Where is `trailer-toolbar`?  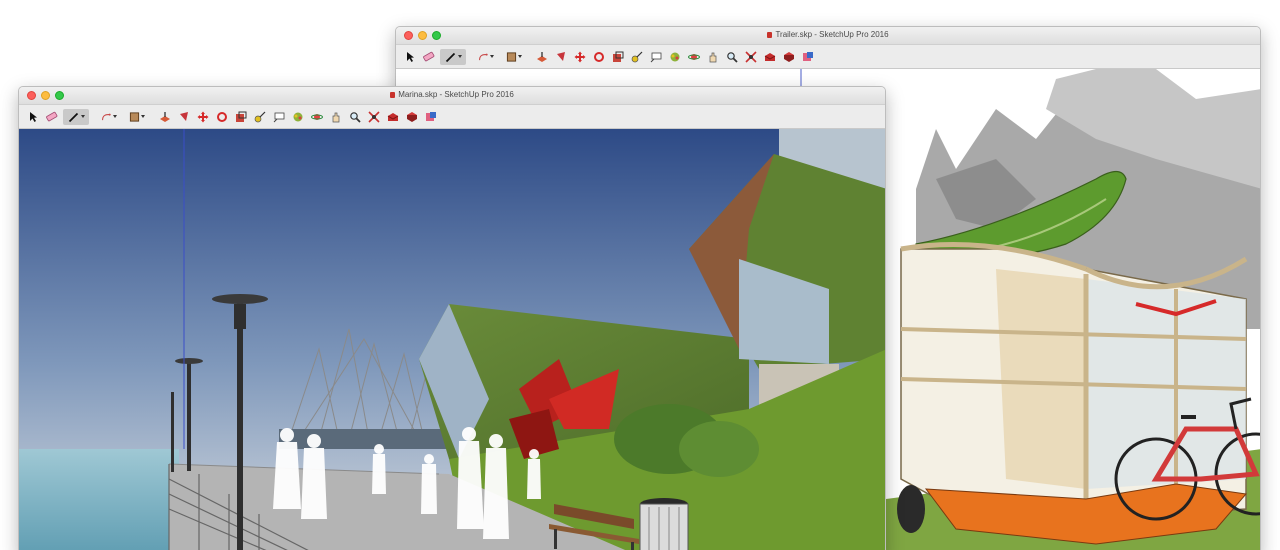
trailer-toolbar is located at coordinates (828, 57).